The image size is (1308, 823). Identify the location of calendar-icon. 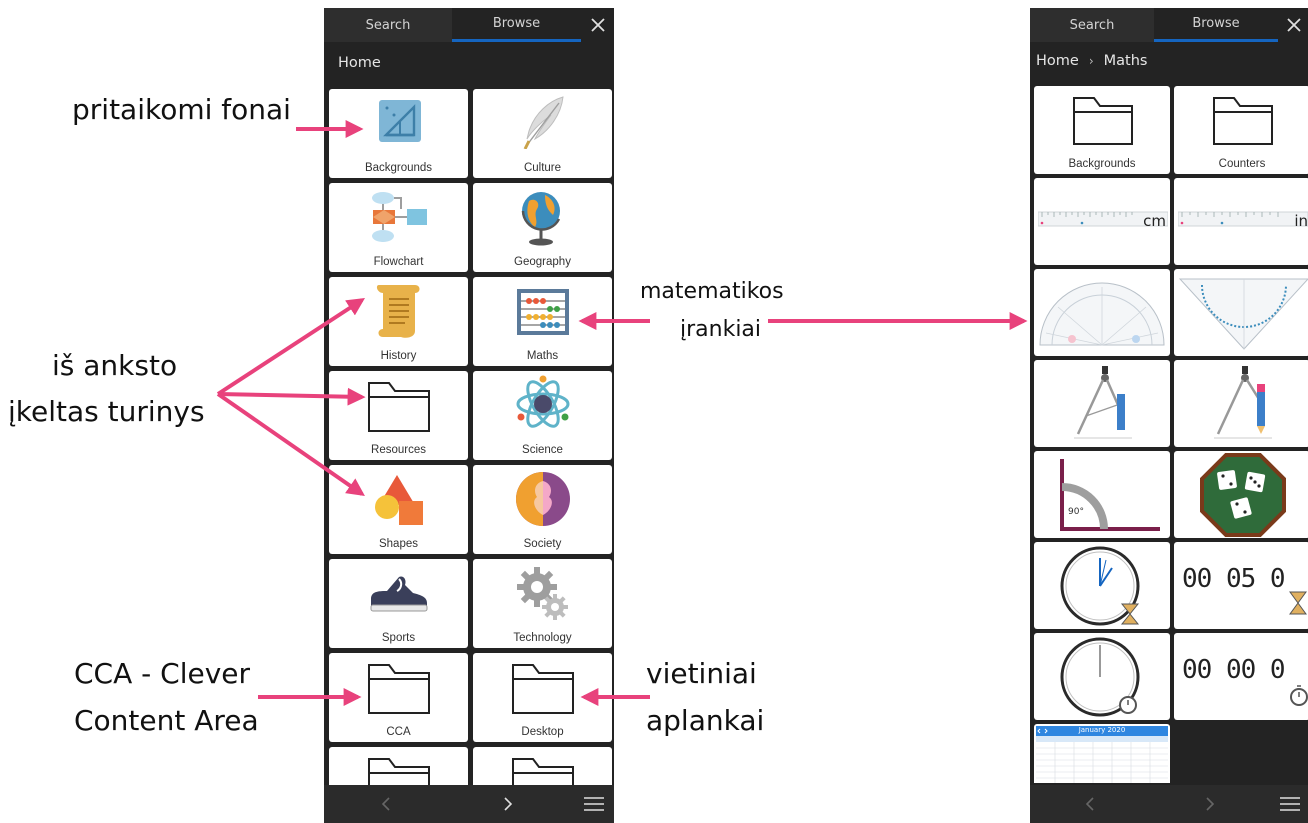
(1102, 754).